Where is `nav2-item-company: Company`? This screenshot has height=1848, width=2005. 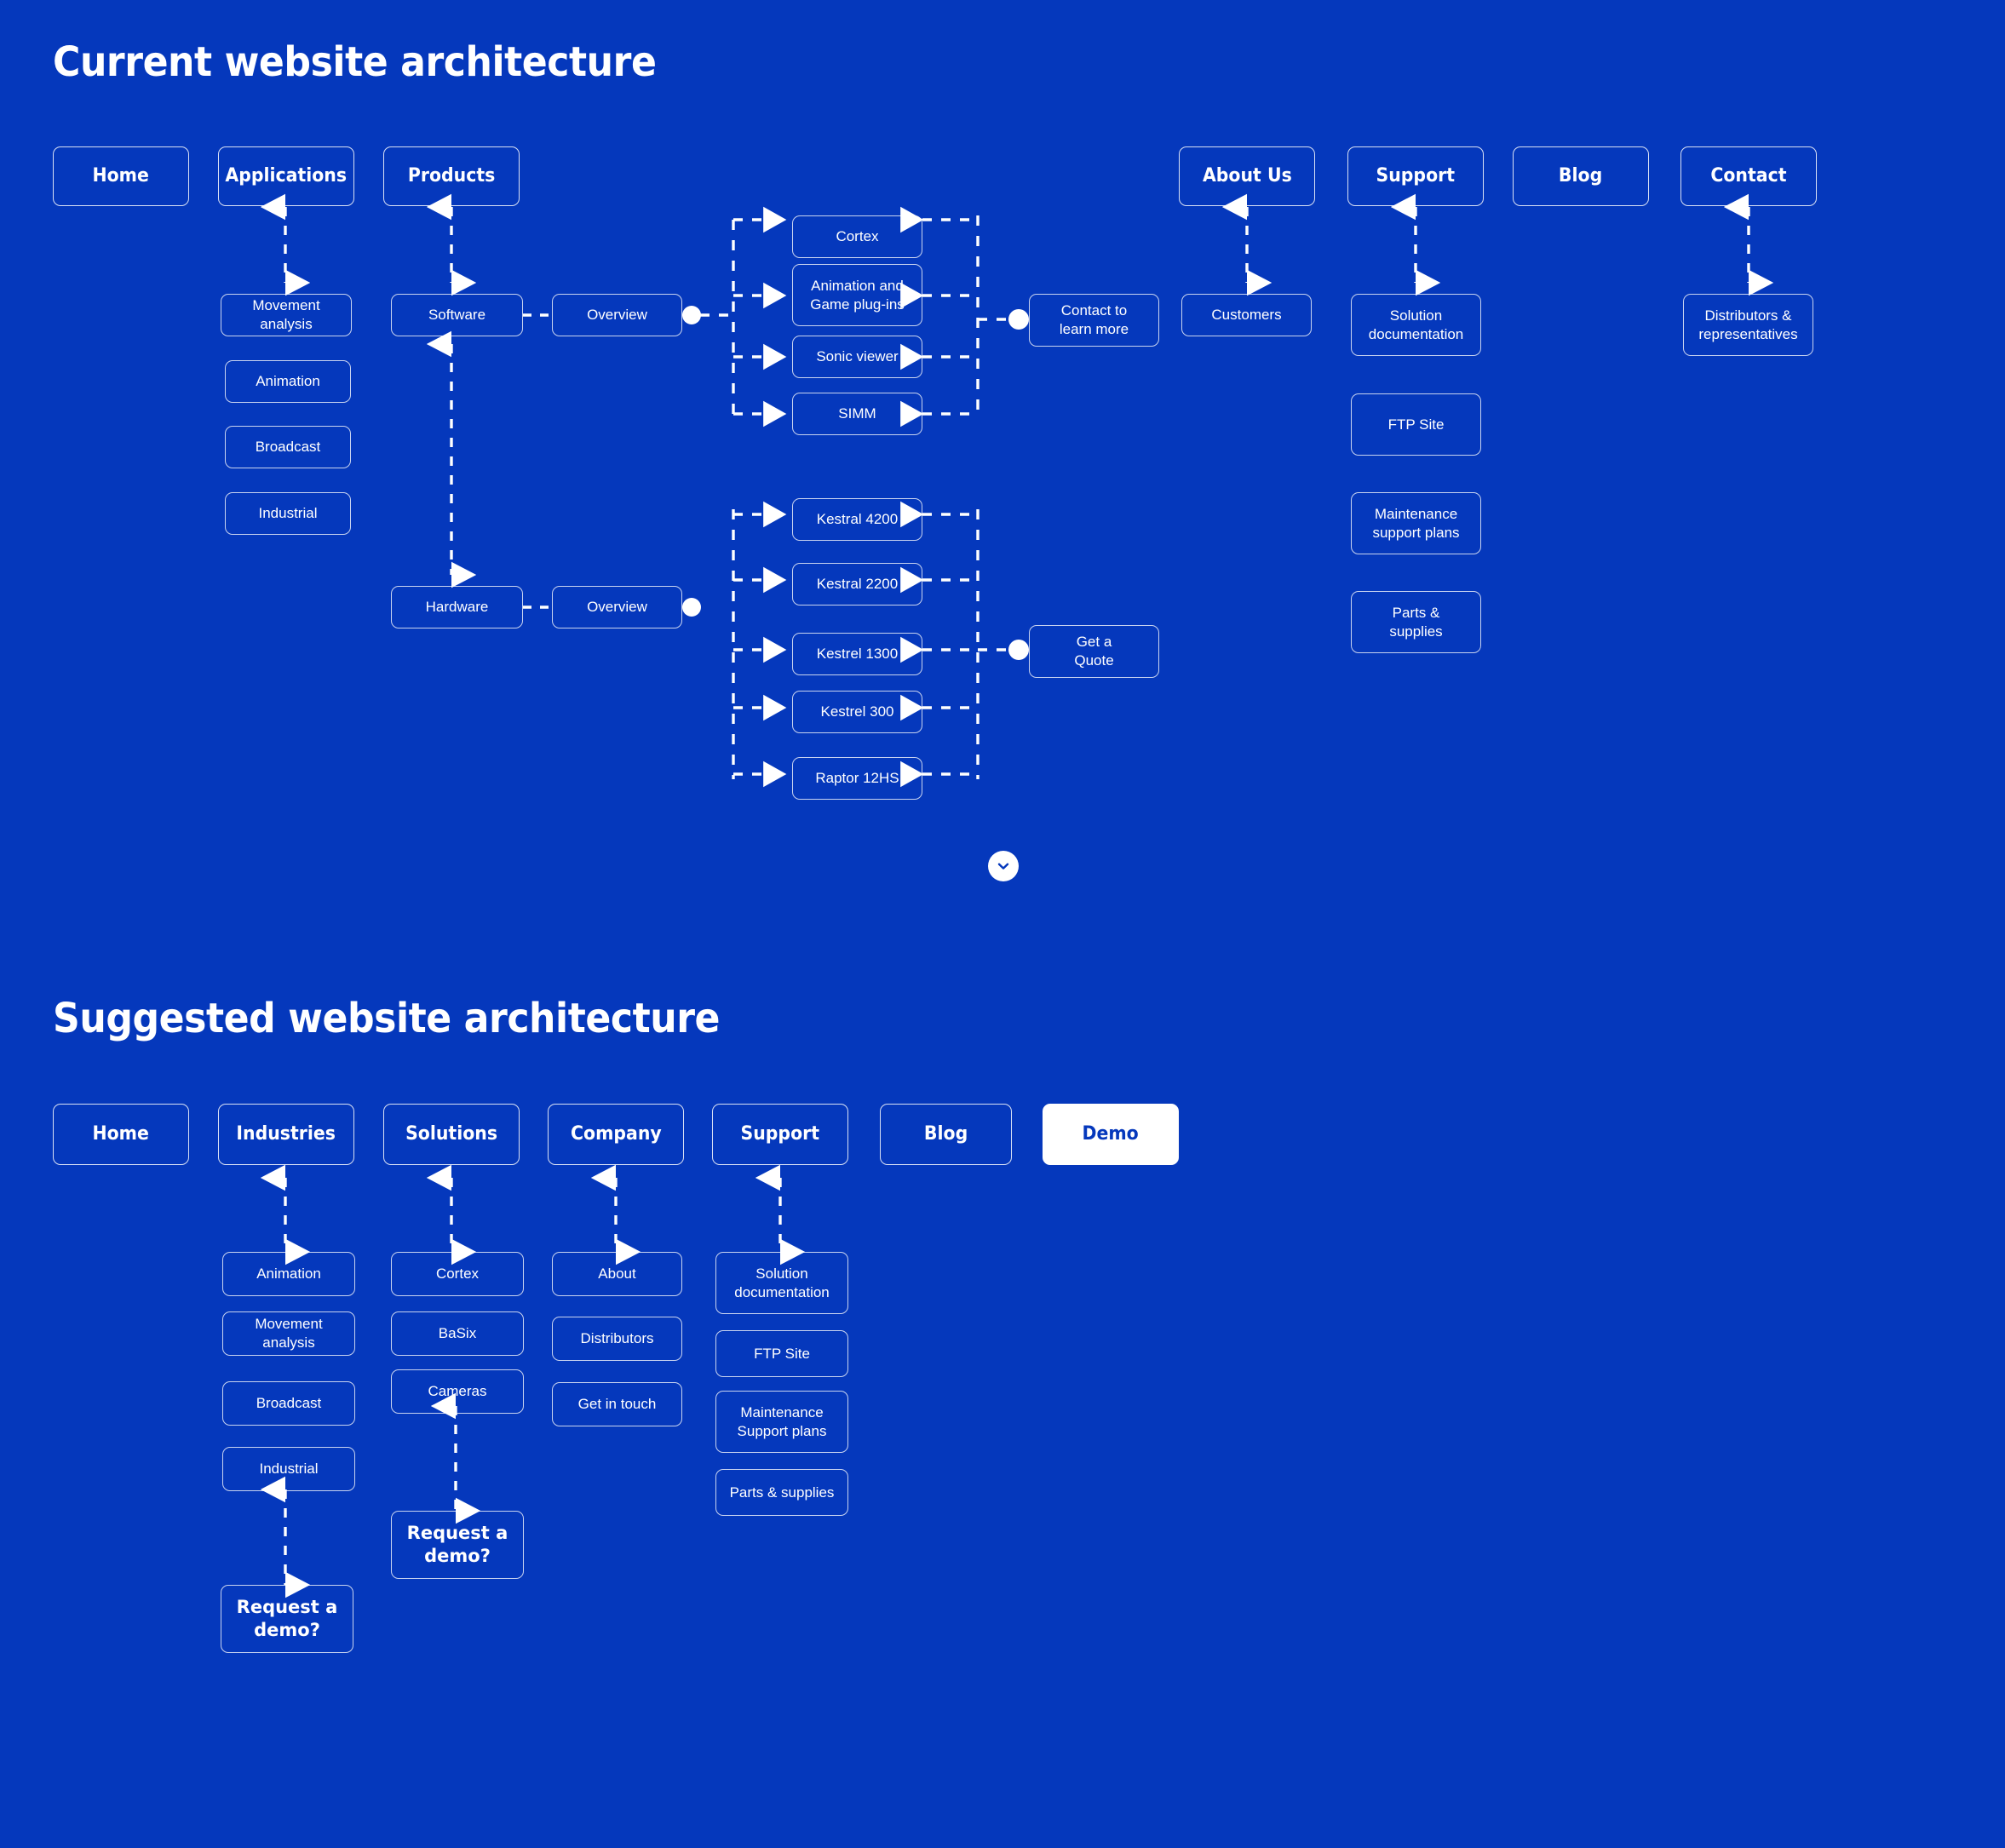 nav2-item-company: Company is located at coordinates (616, 1134).